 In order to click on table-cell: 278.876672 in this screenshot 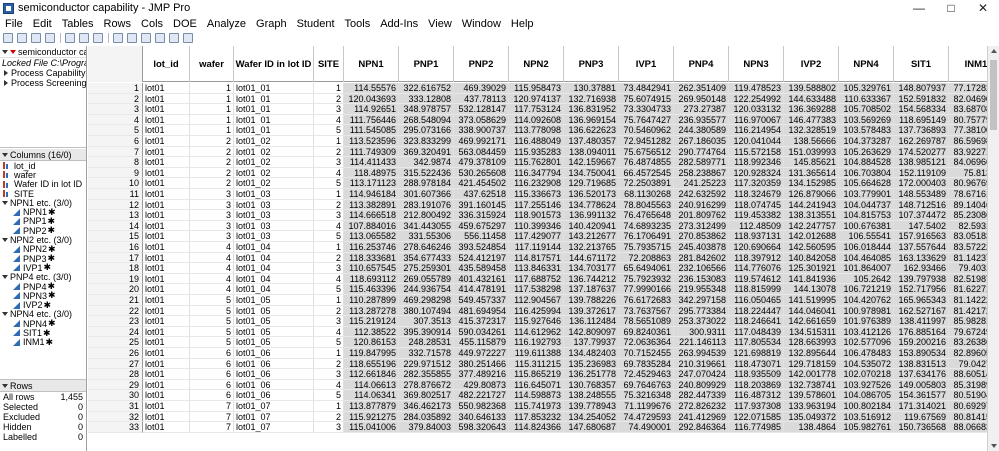, I will do `click(426, 385)`.